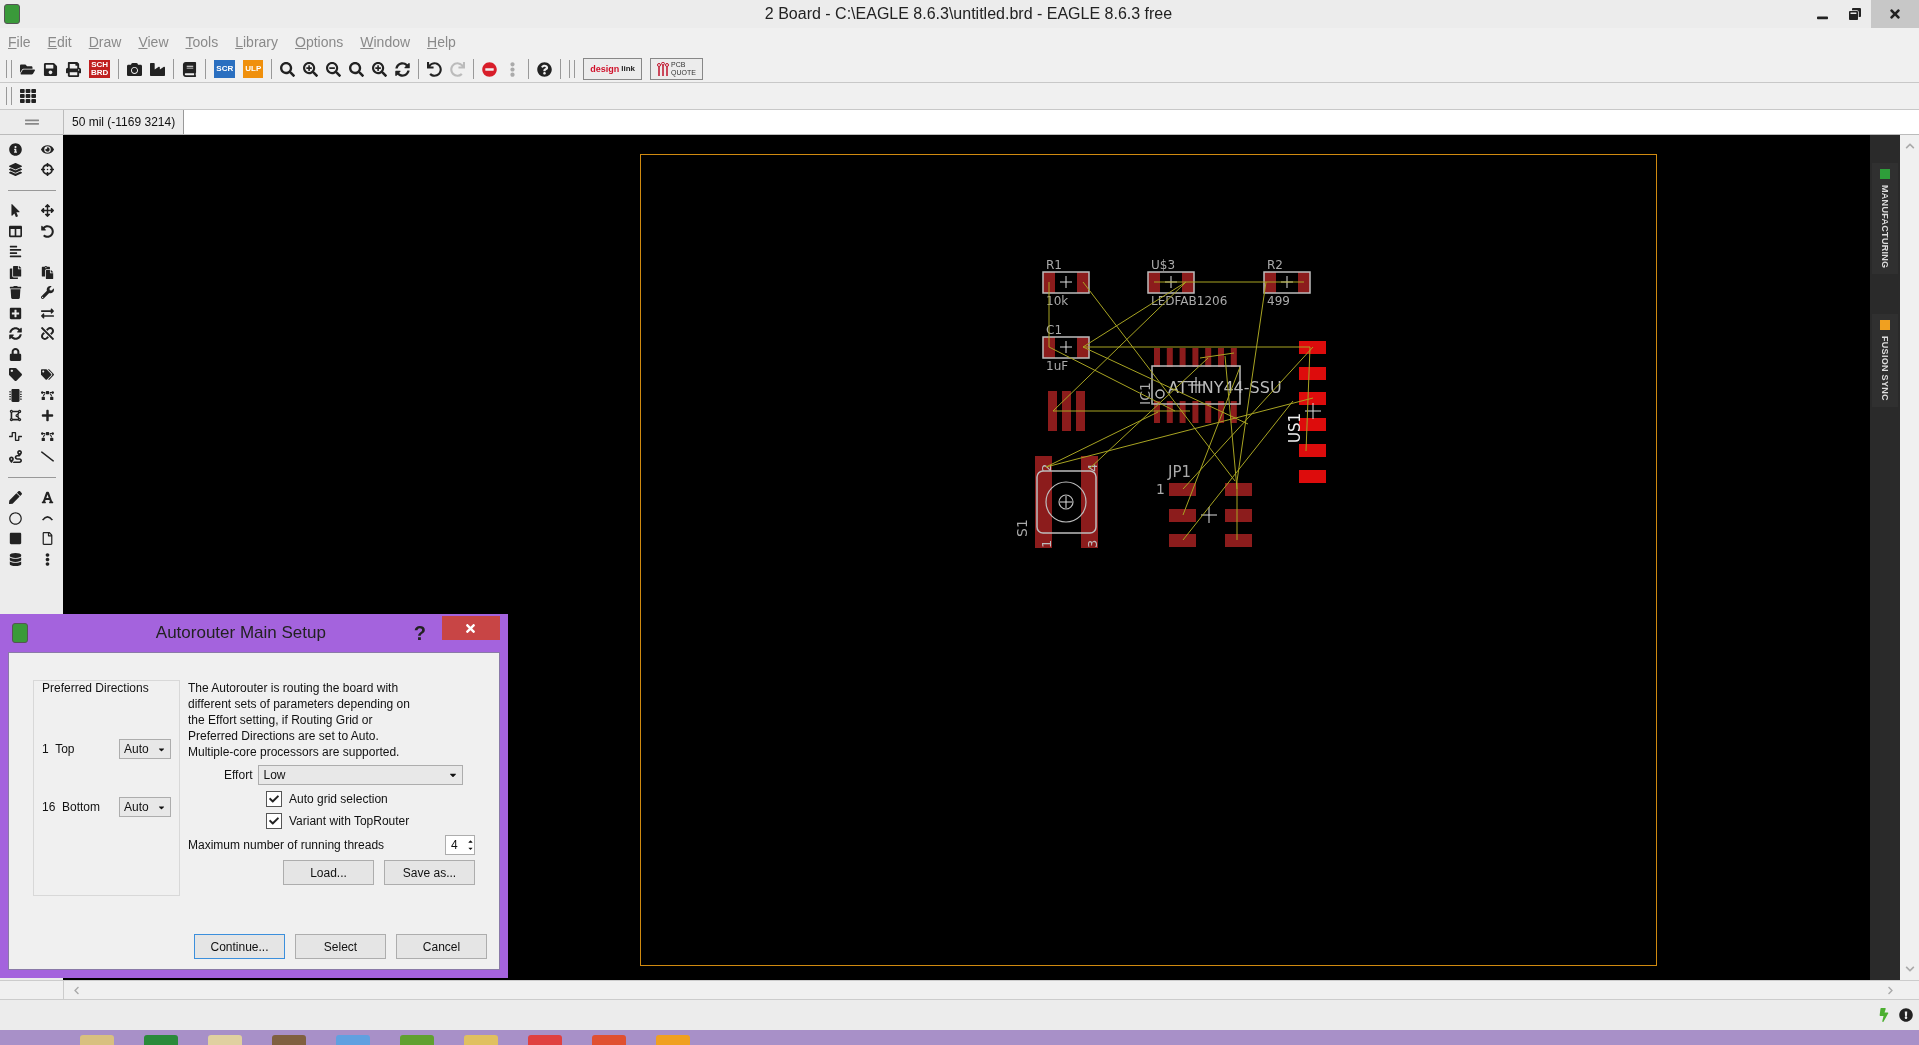  What do you see at coordinates (47, 231) in the screenshot?
I see `rotate-icon` at bounding box center [47, 231].